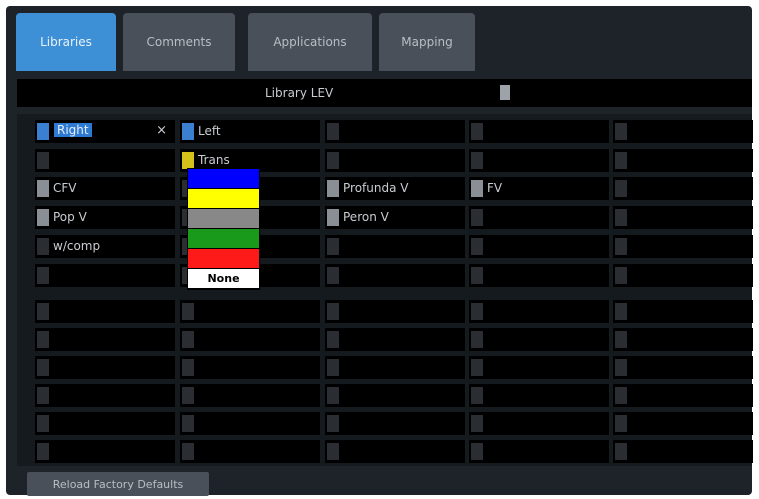 This screenshot has height=499, width=759. What do you see at coordinates (310, 42) in the screenshot?
I see `tab-applications: Applications` at bounding box center [310, 42].